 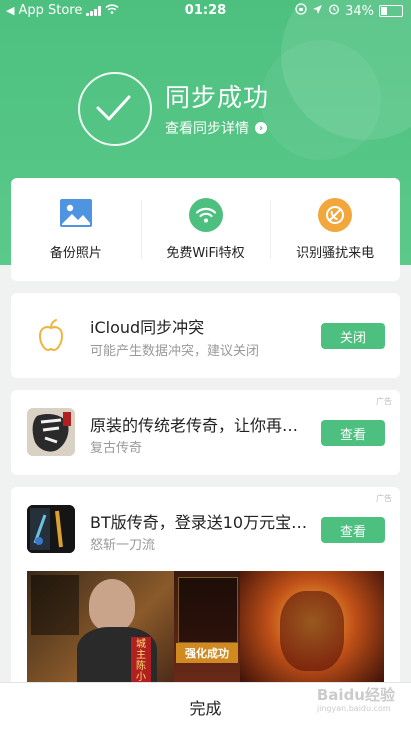 I want to click on location-icon, so click(x=317, y=11).